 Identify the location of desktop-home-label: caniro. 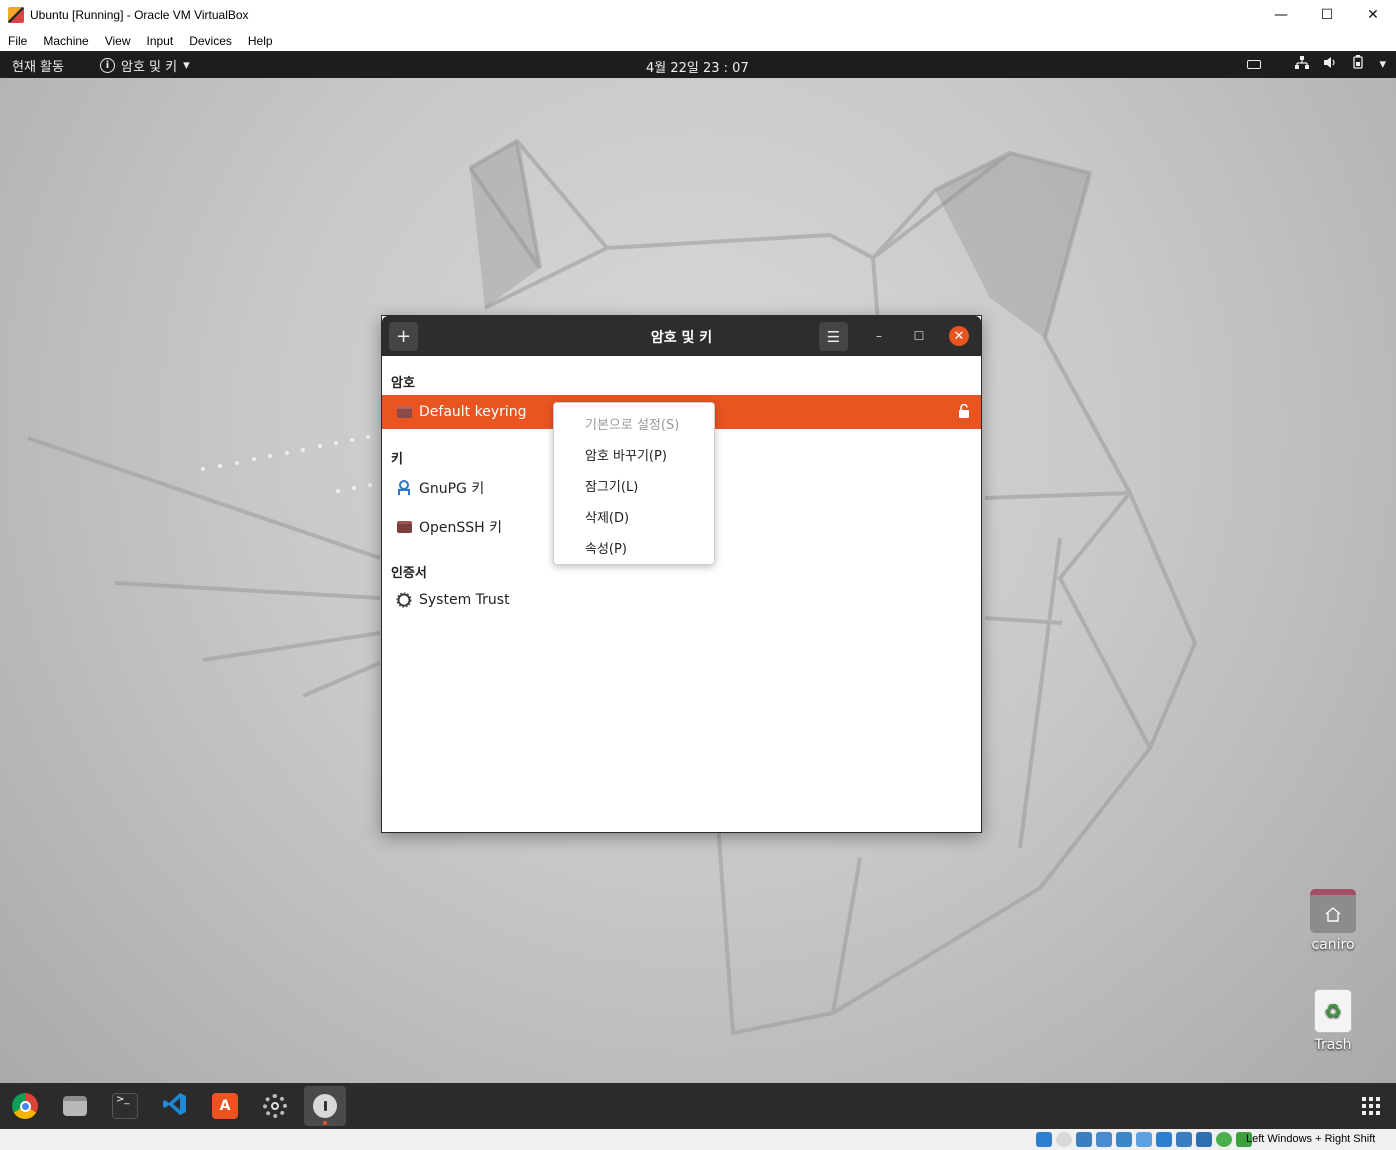
(1333, 945).